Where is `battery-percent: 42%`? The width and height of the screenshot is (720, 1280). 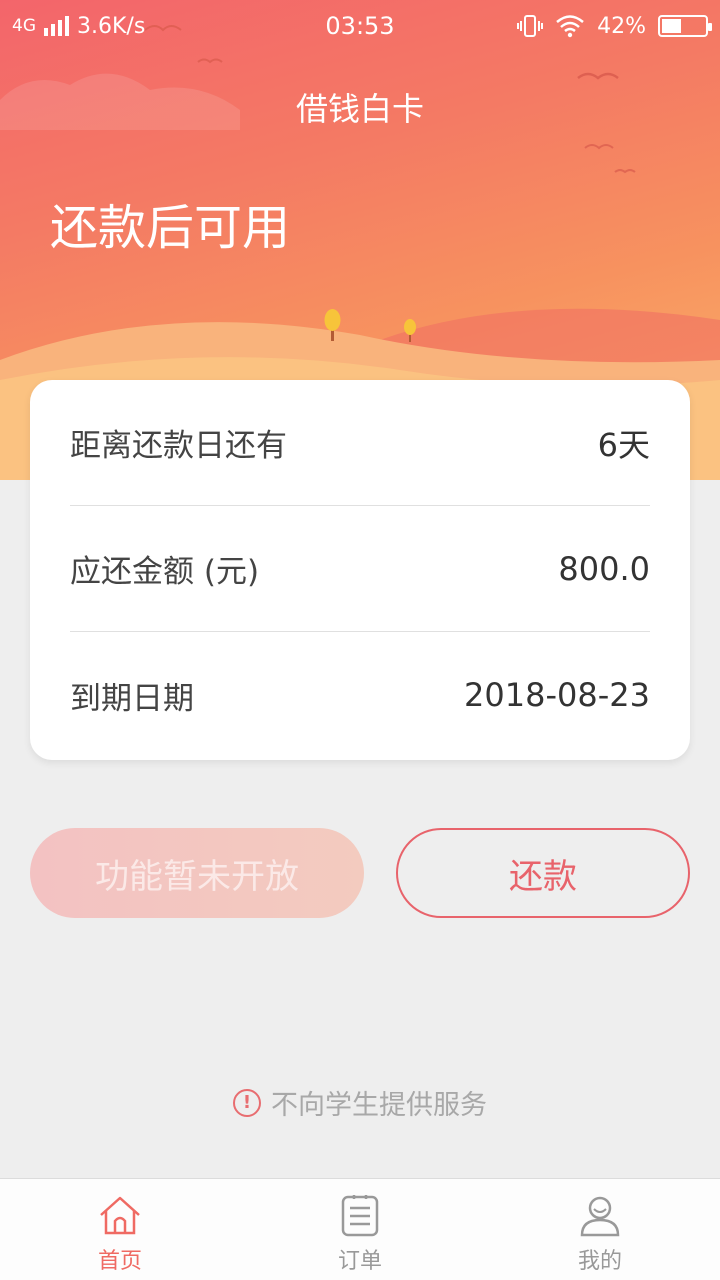 battery-percent: 42% is located at coordinates (621, 26).